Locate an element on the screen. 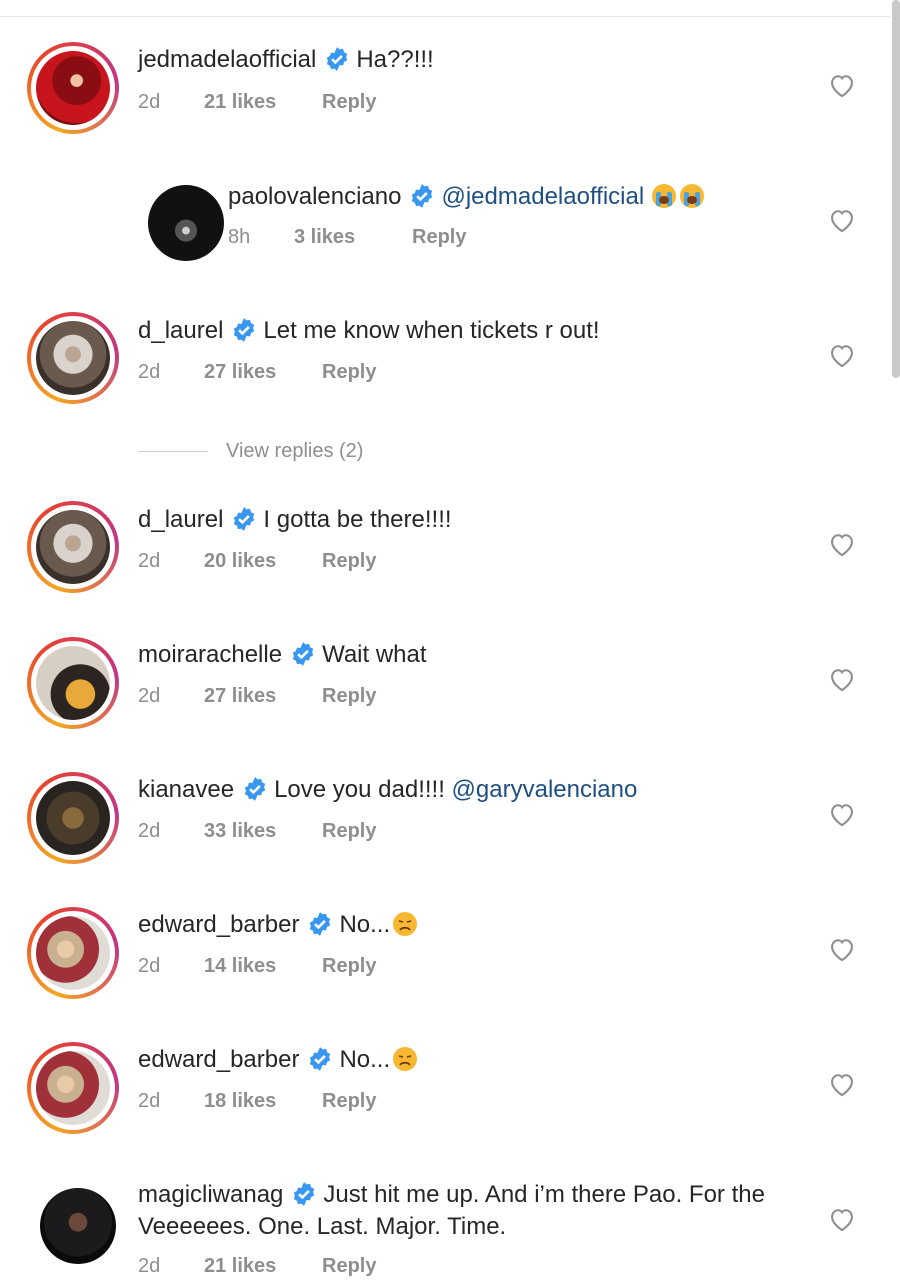 The height and width of the screenshot is (1282, 900). comment-mention: @jedmadelaofficial is located at coordinates (542, 196).